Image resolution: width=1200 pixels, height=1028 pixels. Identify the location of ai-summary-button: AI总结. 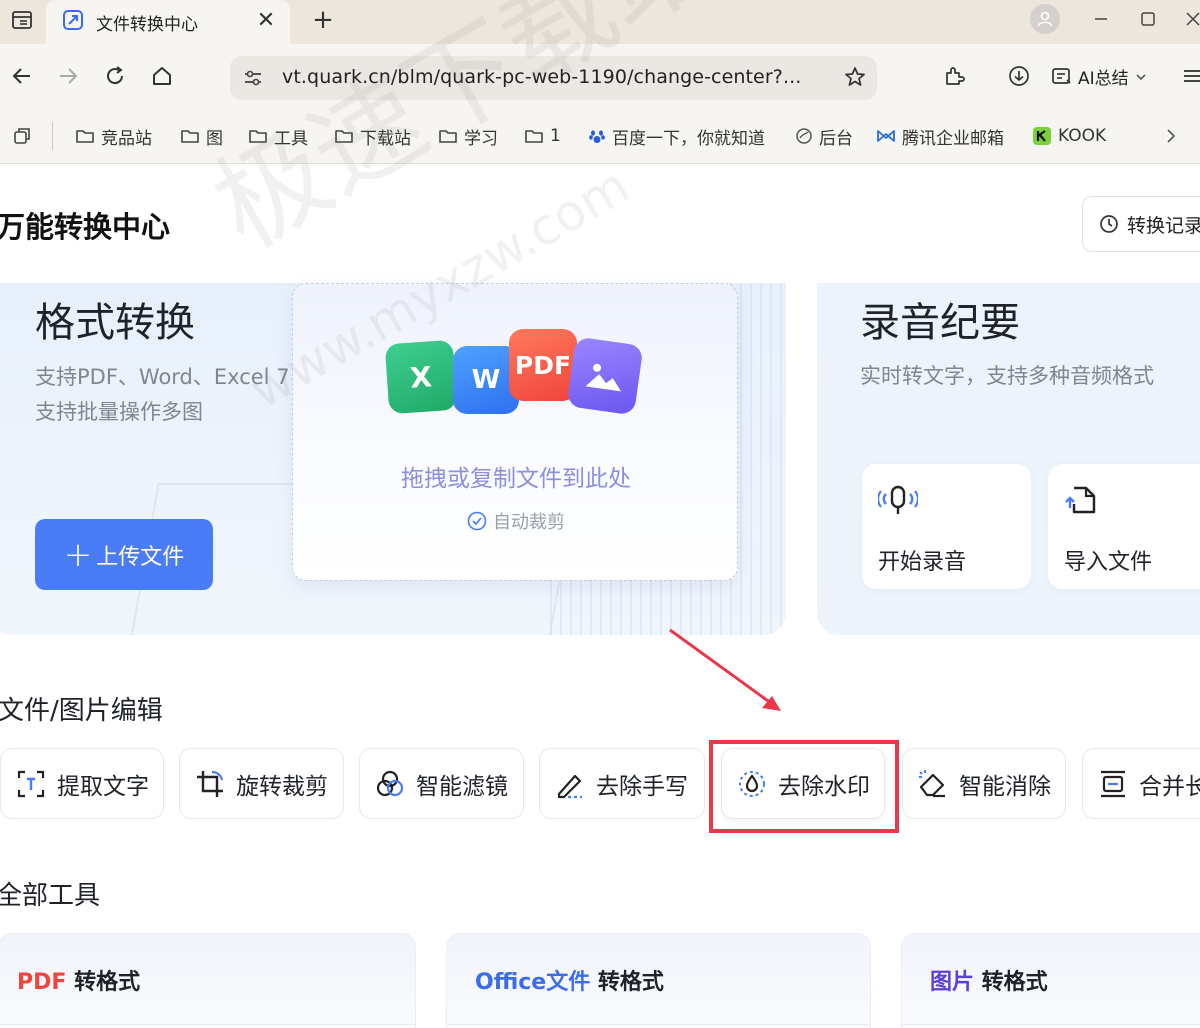
(1098, 76).